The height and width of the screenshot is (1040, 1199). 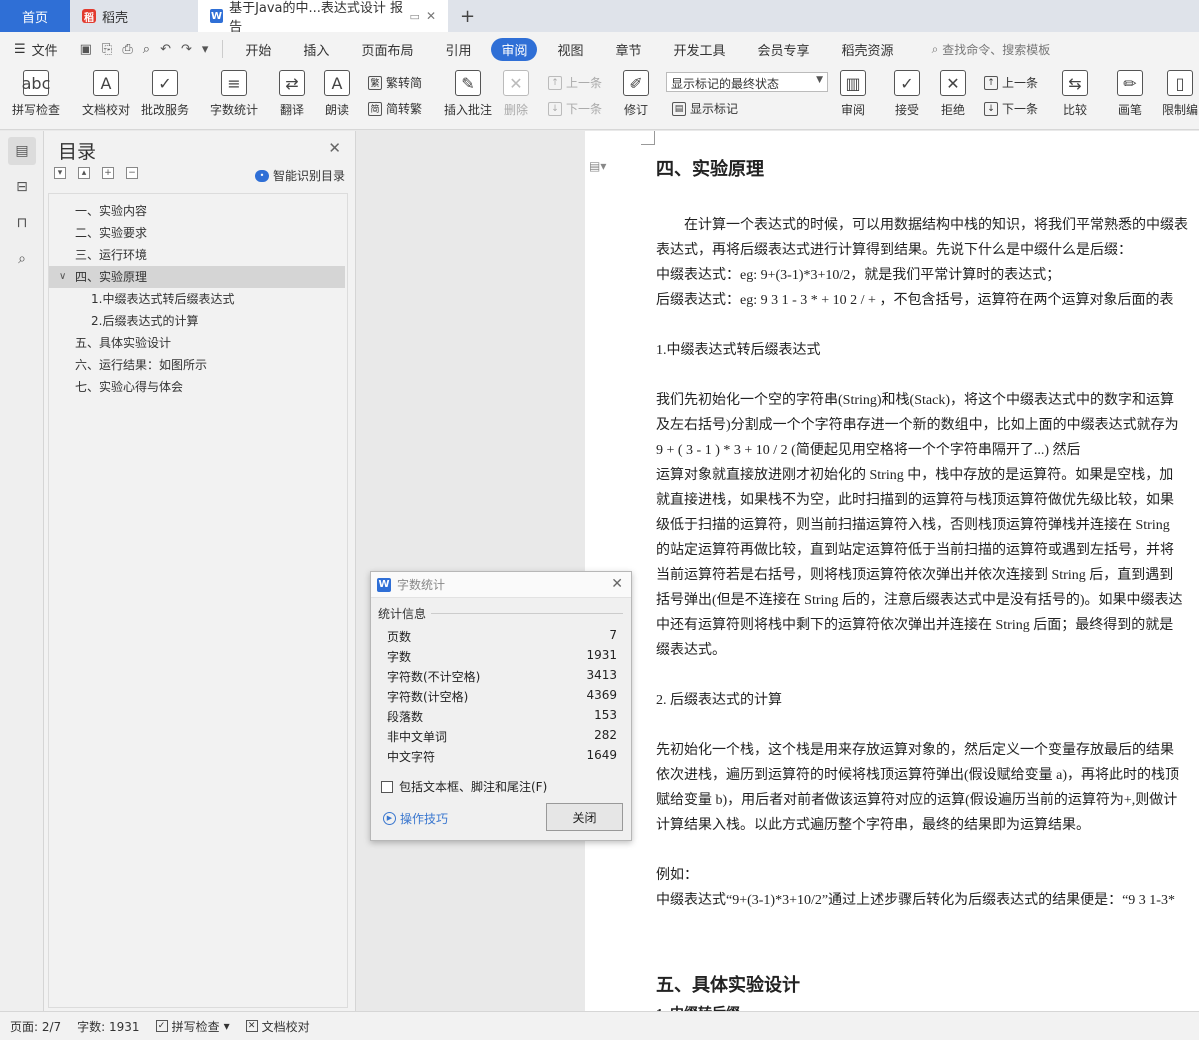 What do you see at coordinates (197, 321) in the screenshot?
I see `toc-item: 2.后缀表达式的计算` at bounding box center [197, 321].